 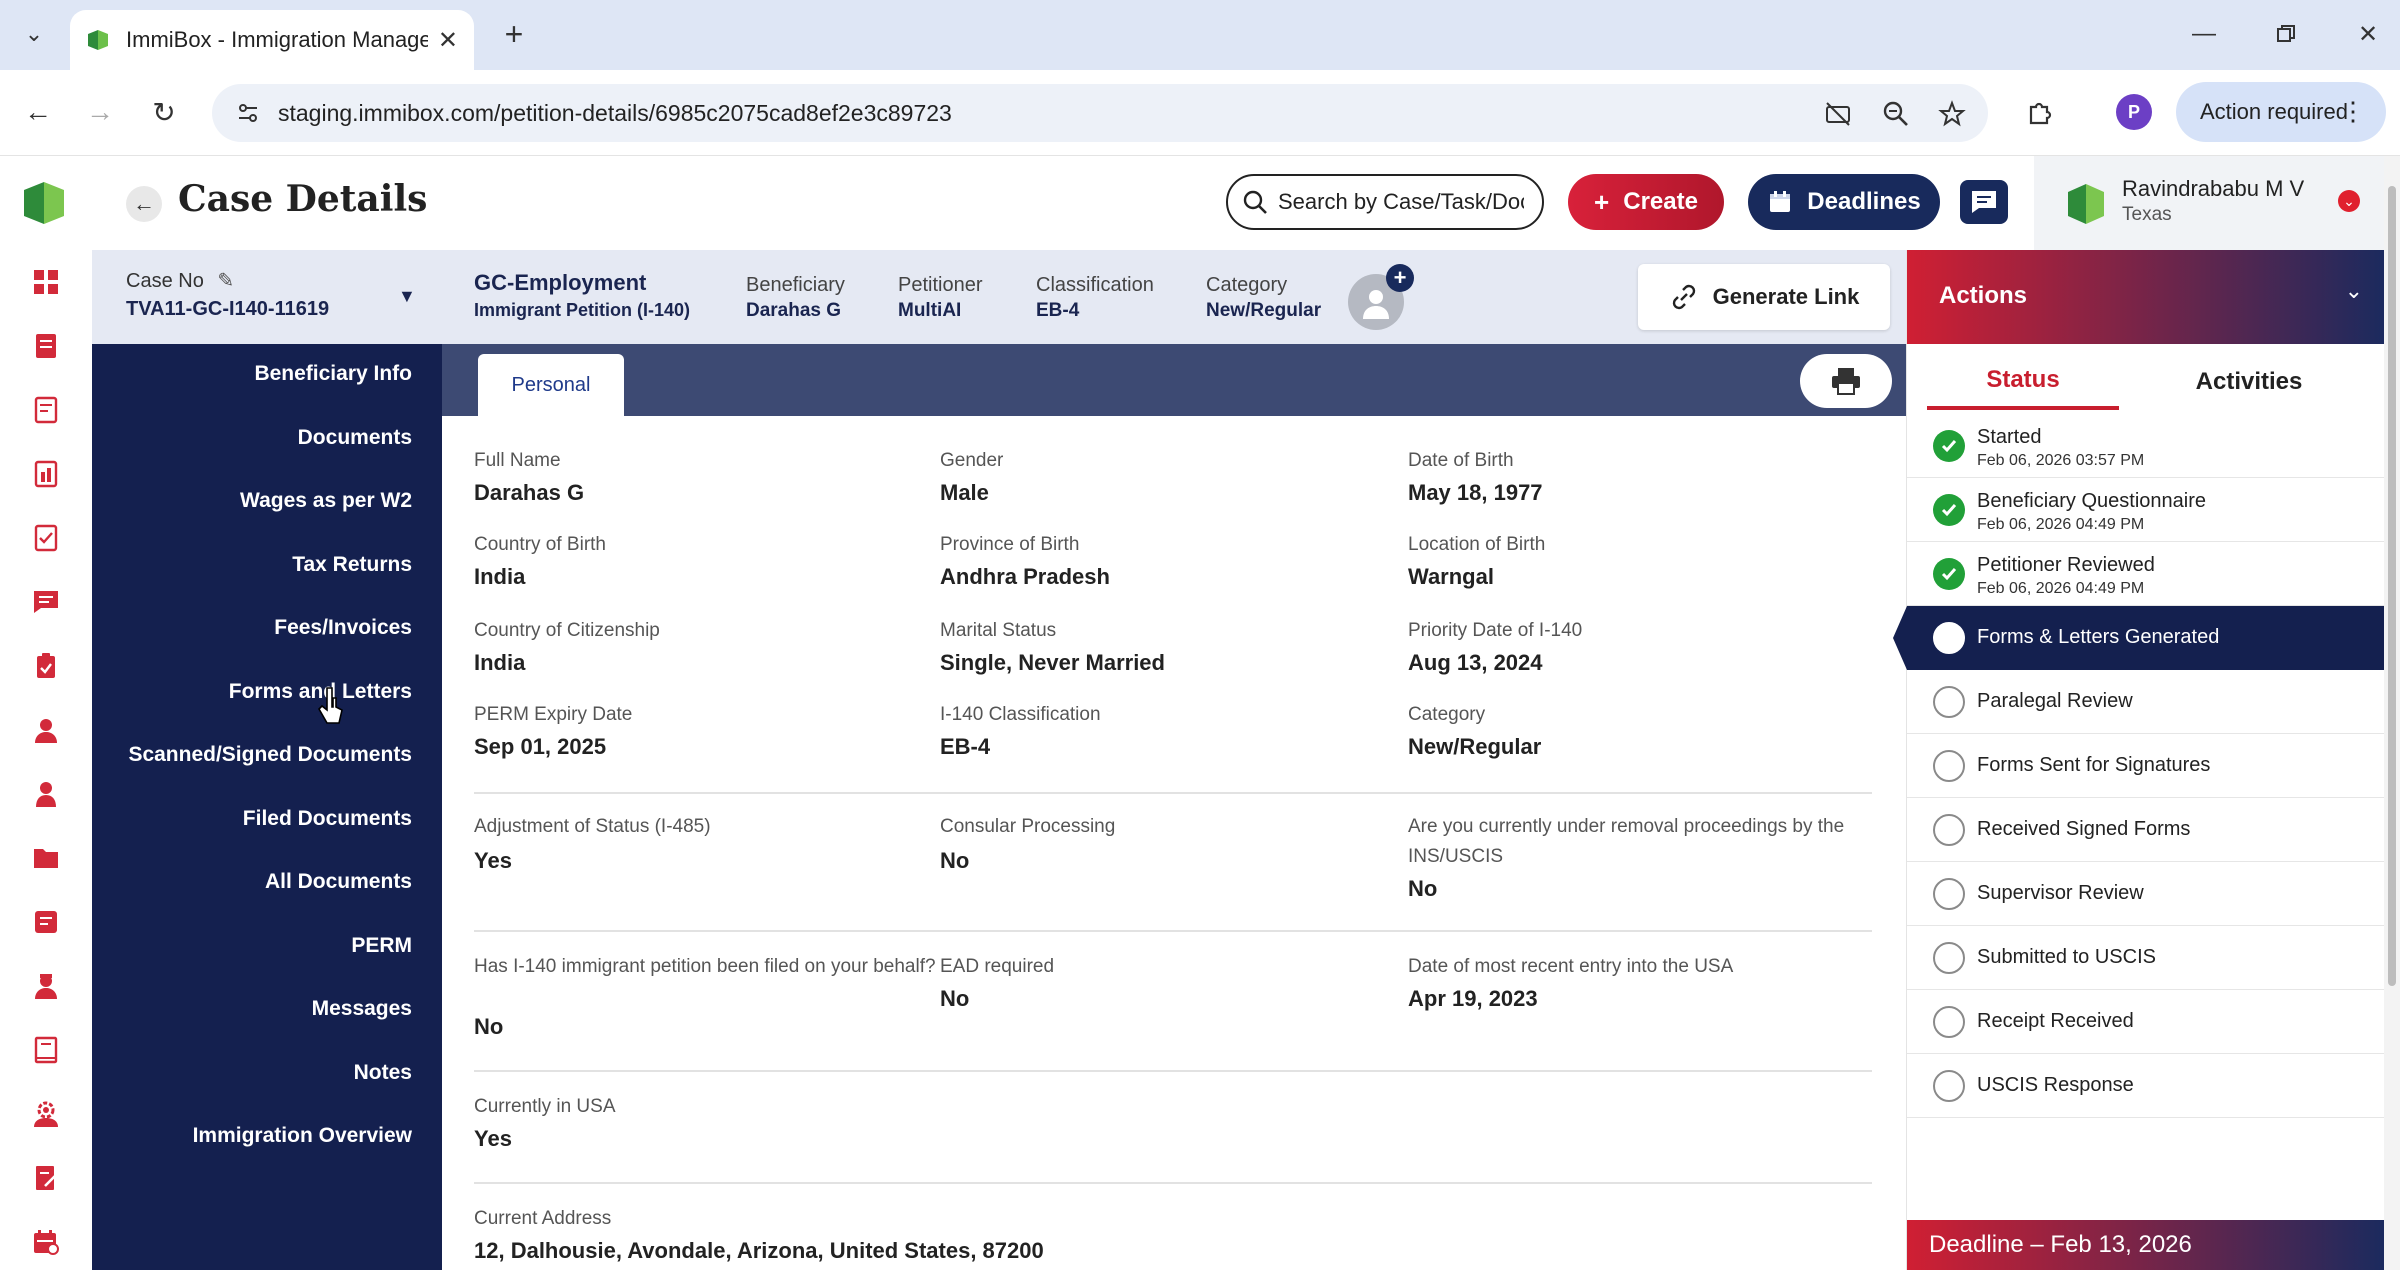 What do you see at coordinates (1571, 966) in the screenshot?
I see `recent-entry-label: Date of most recent entry into the USA` at bounding box center [1571, 966].